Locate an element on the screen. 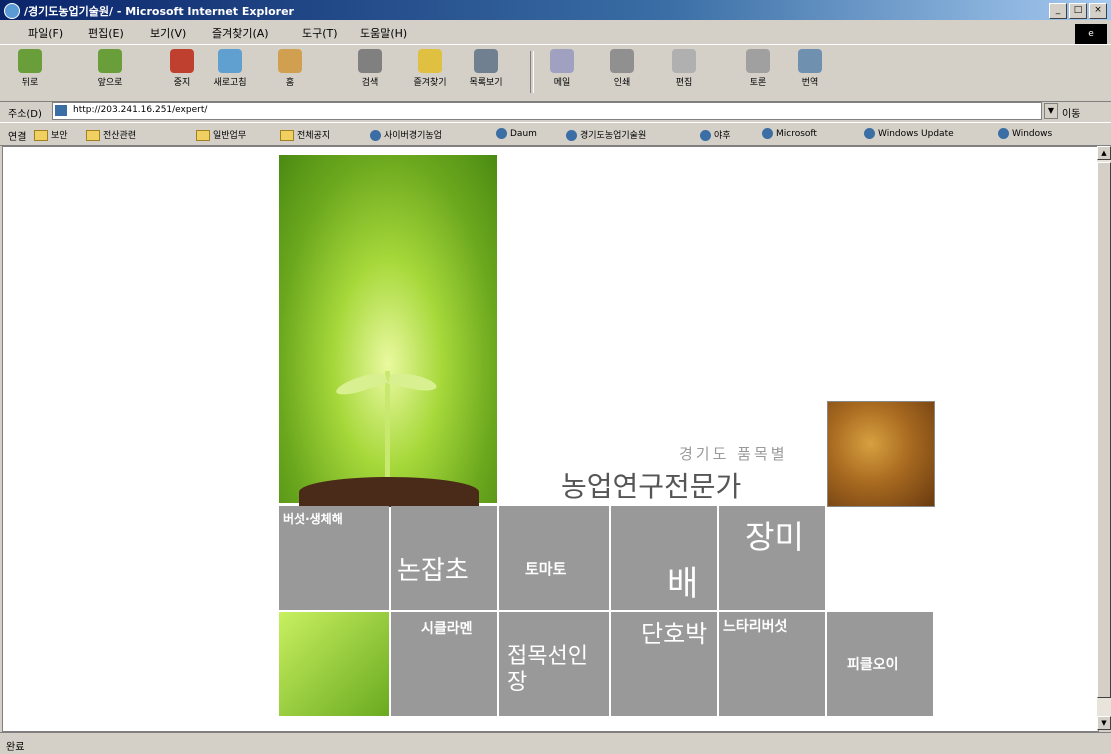 This screenshot has height=754, width=1111. address-label: 주소(D) is located at coordinates (25, 114).